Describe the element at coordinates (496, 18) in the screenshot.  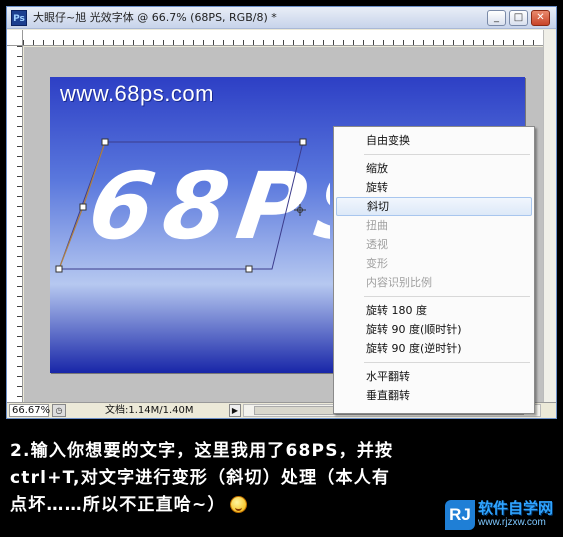
I see `minimize-button: _` at that location.